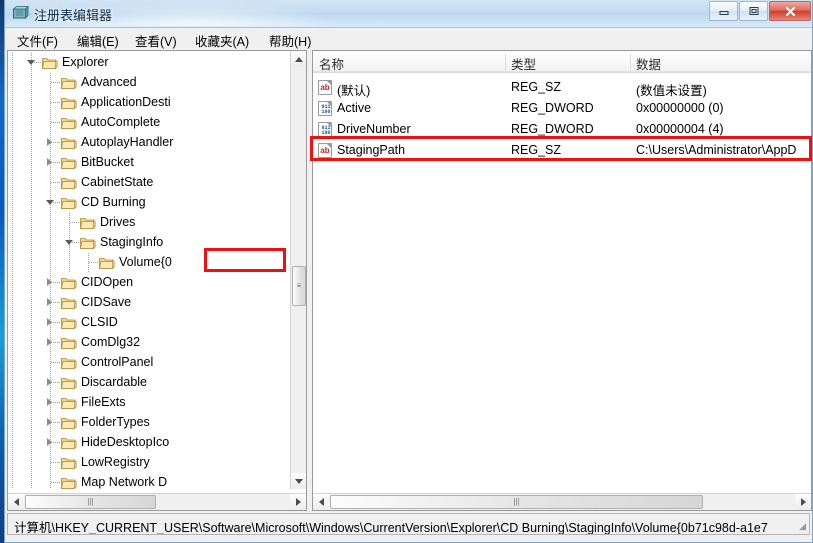 The image size is (813, 543). I want to click on menu-favorites: 收藏夹(A), so click(222, 40).